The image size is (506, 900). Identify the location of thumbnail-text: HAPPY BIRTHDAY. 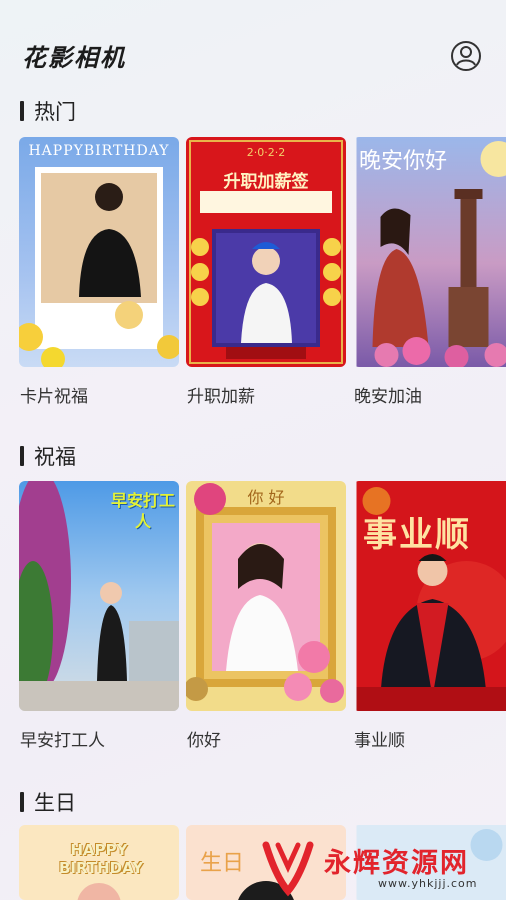
(101, 859).